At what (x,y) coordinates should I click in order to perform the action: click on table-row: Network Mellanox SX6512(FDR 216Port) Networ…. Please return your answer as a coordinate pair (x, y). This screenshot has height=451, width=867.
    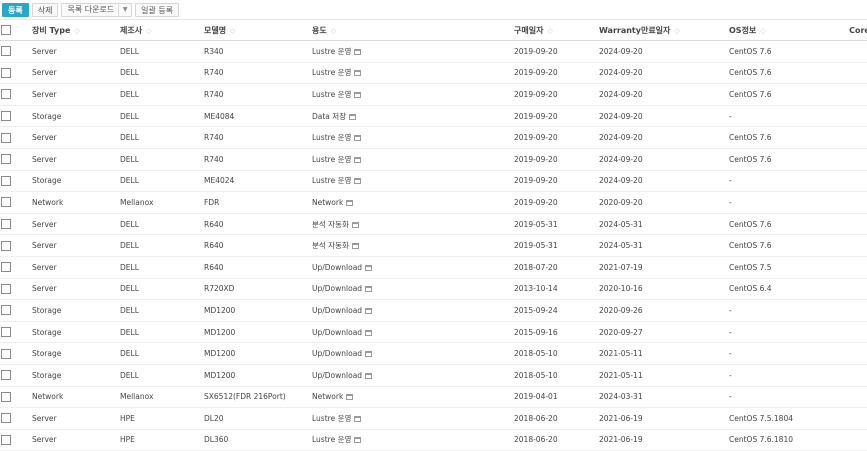
    Looking at the image, I should click on (433, 397).